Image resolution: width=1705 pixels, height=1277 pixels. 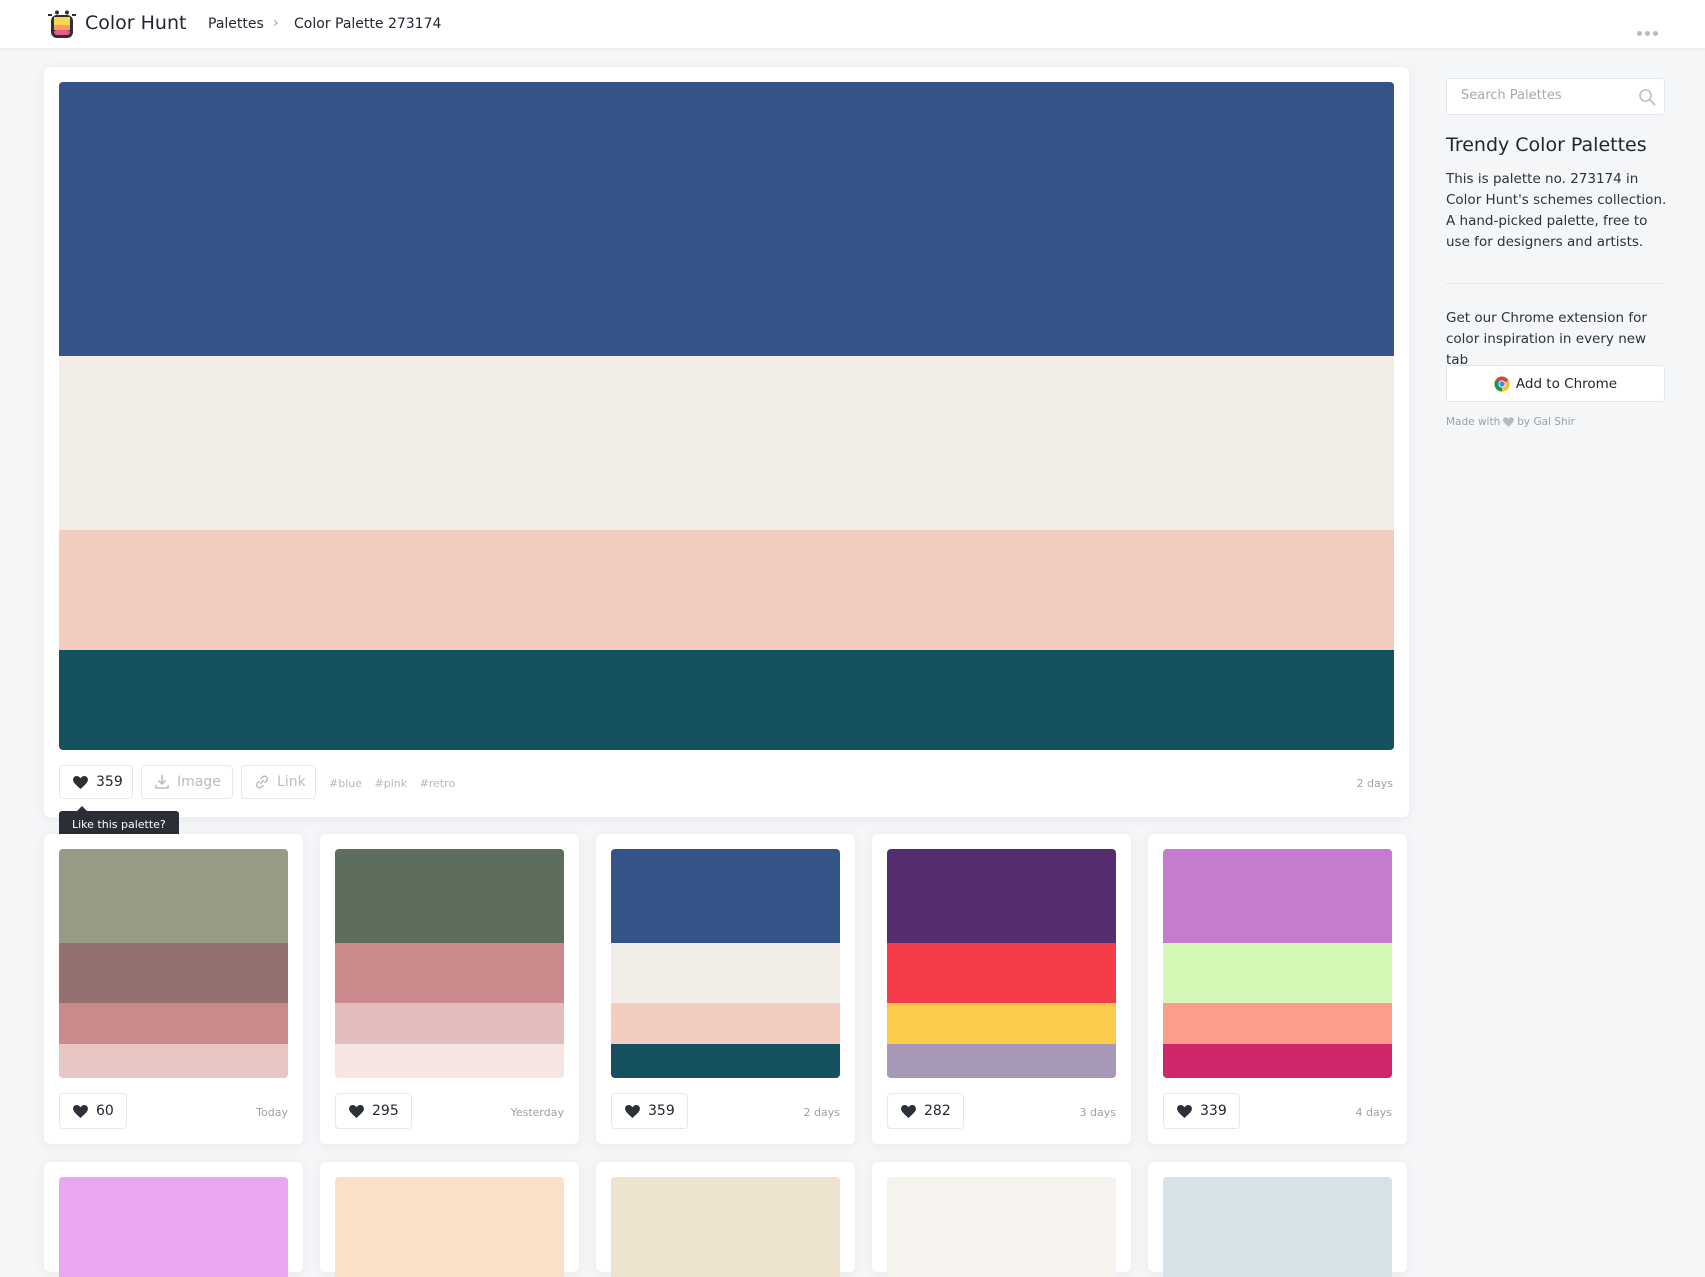 I want to click on palette-card: 295 Yesterday, so click(x=449, y=989).